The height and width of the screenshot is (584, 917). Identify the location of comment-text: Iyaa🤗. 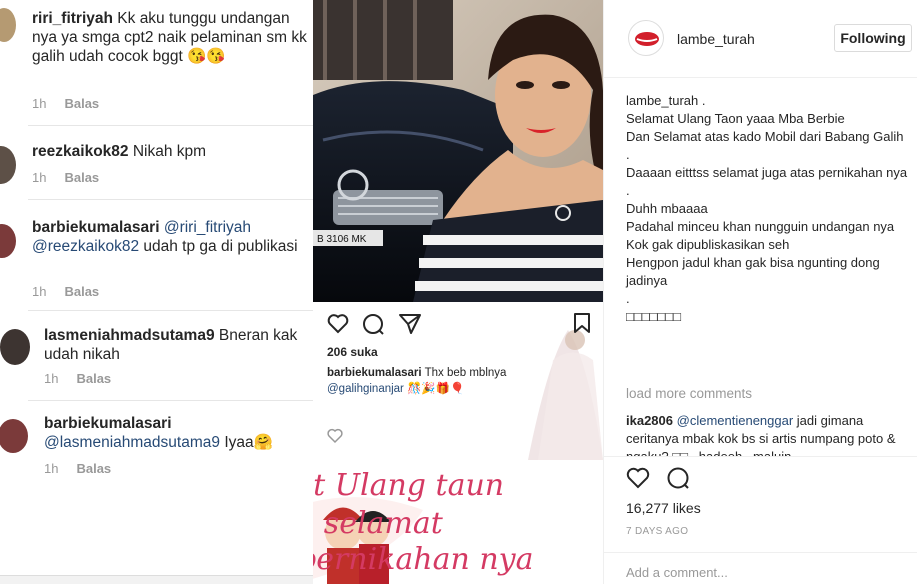
(248, 442).